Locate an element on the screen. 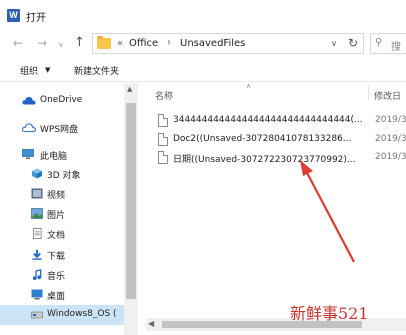 This screenshot has width=406, height=335. sidebar-item-label: 此电脑 is located at coordinates (54, 157).